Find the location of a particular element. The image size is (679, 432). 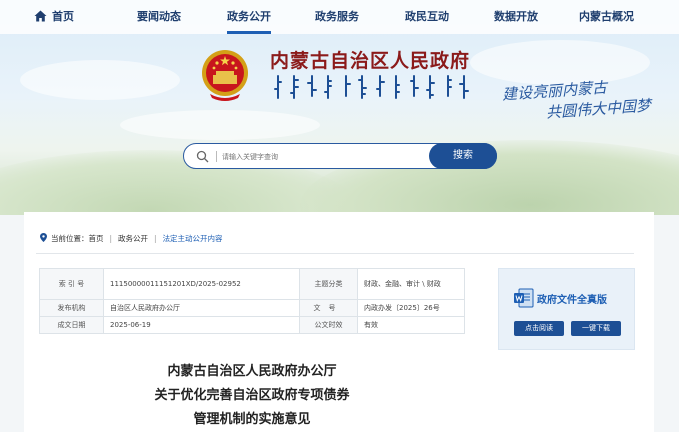

org-value: 自治区人民政府办公厅 is located at coordinates (201, 308).